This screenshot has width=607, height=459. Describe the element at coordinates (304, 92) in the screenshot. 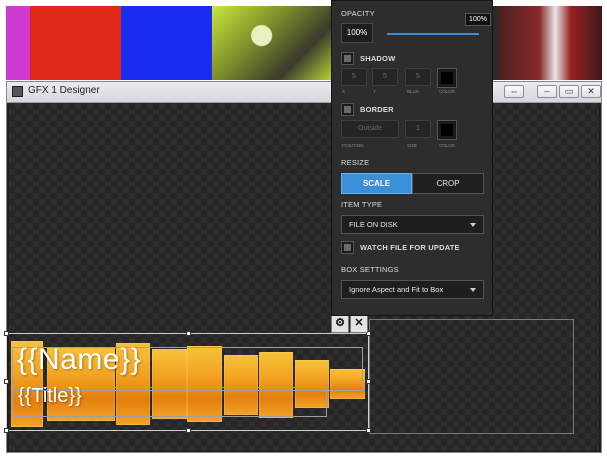

I see `window-titlebar: GFX 1 Designer ⇔ – ▭ ✕` at that location.